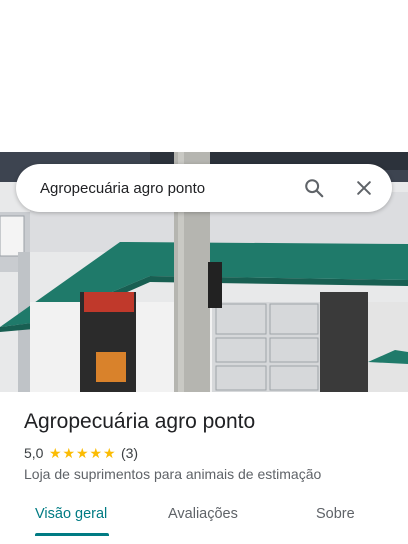  I want to click on search-icon, so click(314, 188).